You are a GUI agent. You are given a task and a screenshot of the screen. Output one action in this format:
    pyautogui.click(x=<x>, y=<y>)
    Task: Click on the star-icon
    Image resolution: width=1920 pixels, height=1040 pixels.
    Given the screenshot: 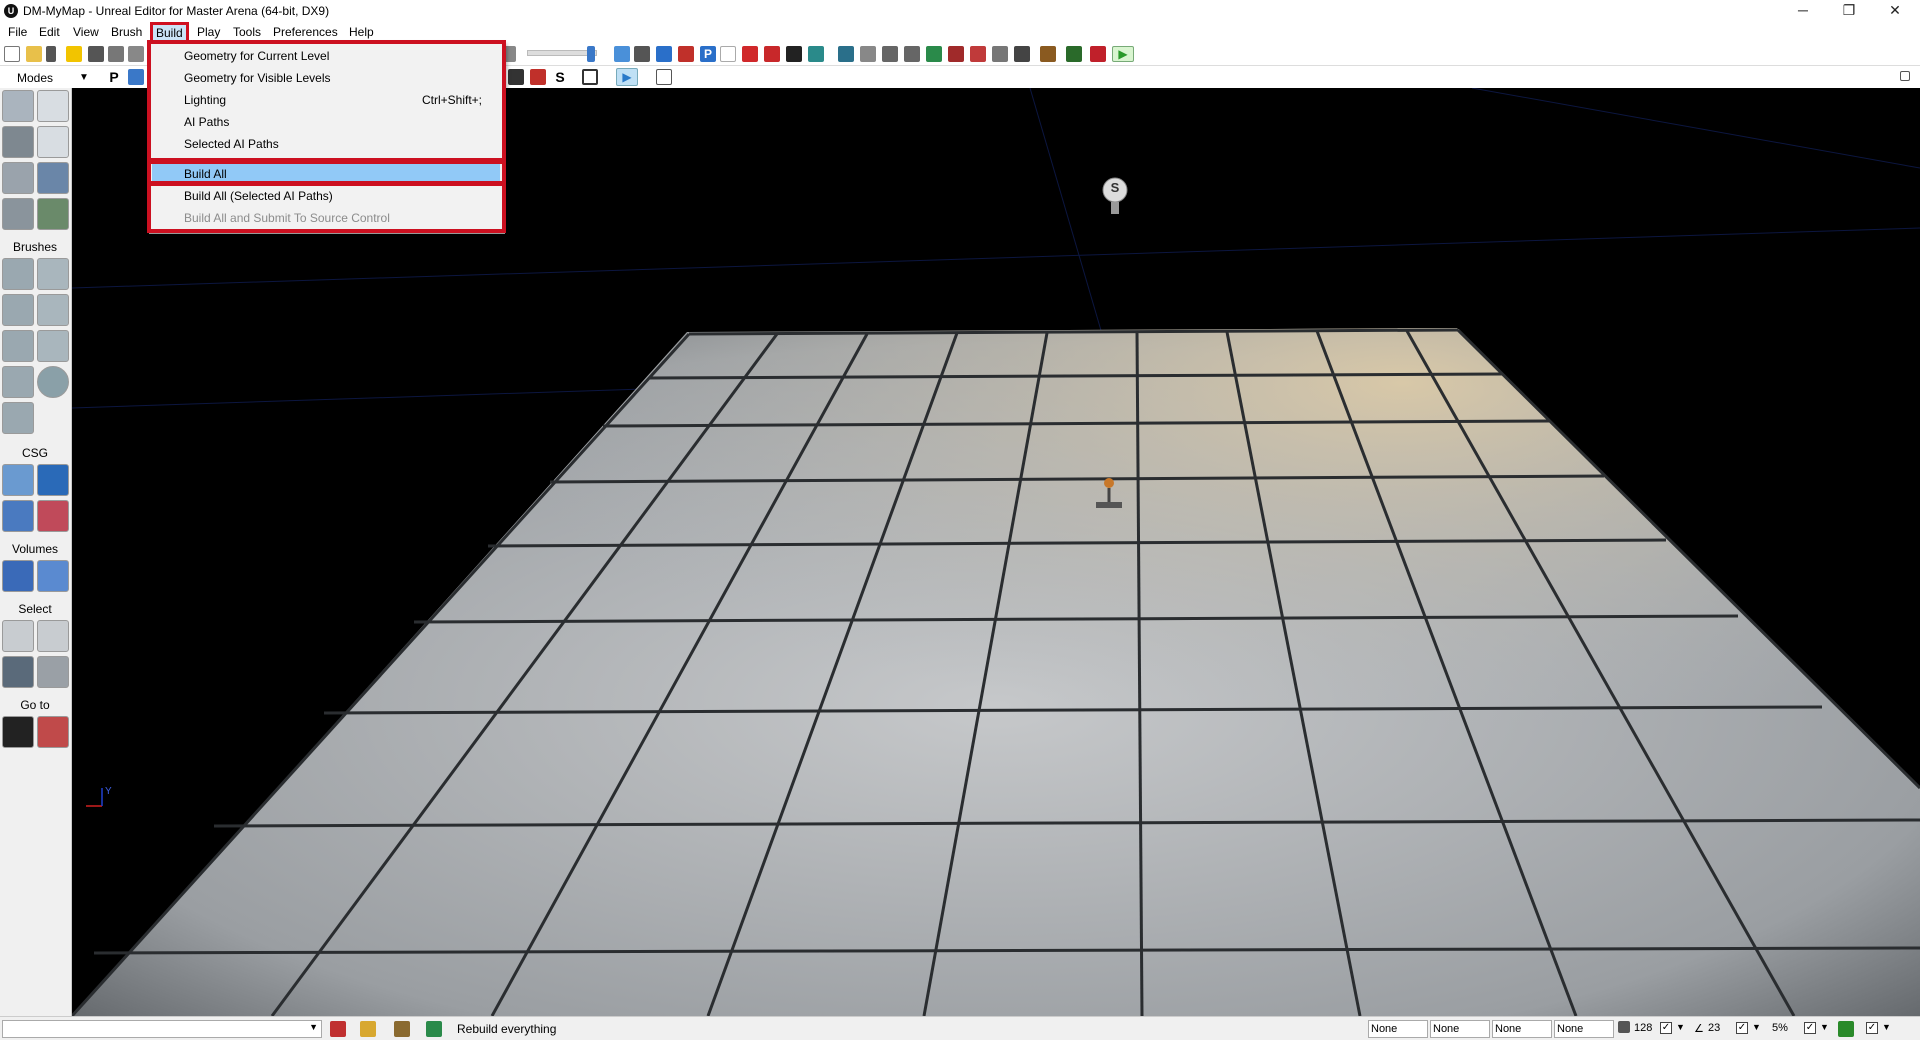 What is the action you would take?
    pyautogui.click(x=728, y=54)
    